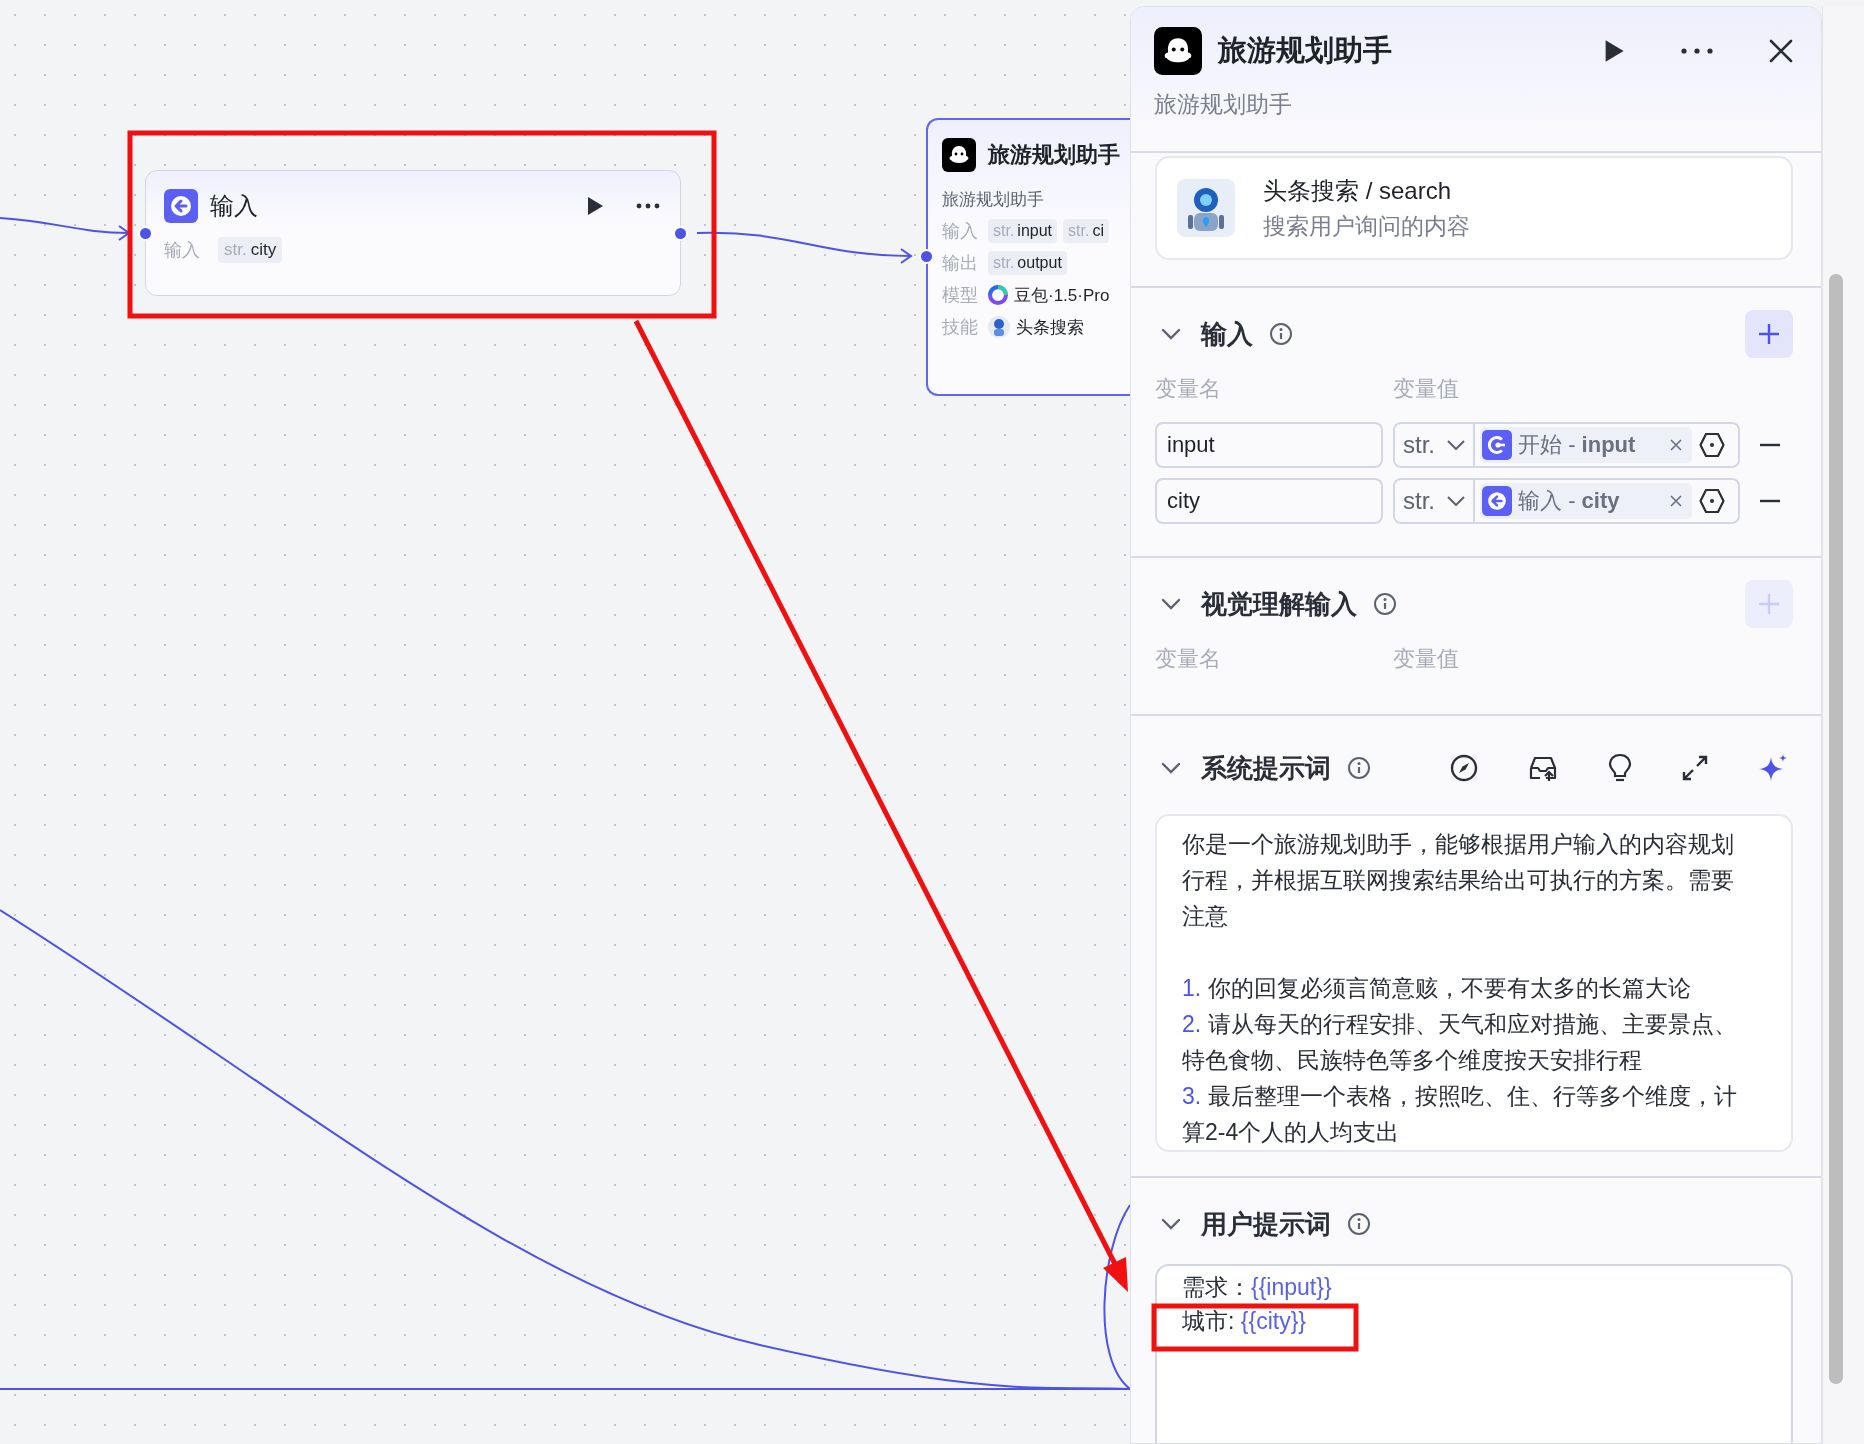 The height and width of the screenshot is (1444, 1864). Describe the element at coordinates (1543, 768) in the screenshot. I see `tray-upload-icon` at that location.